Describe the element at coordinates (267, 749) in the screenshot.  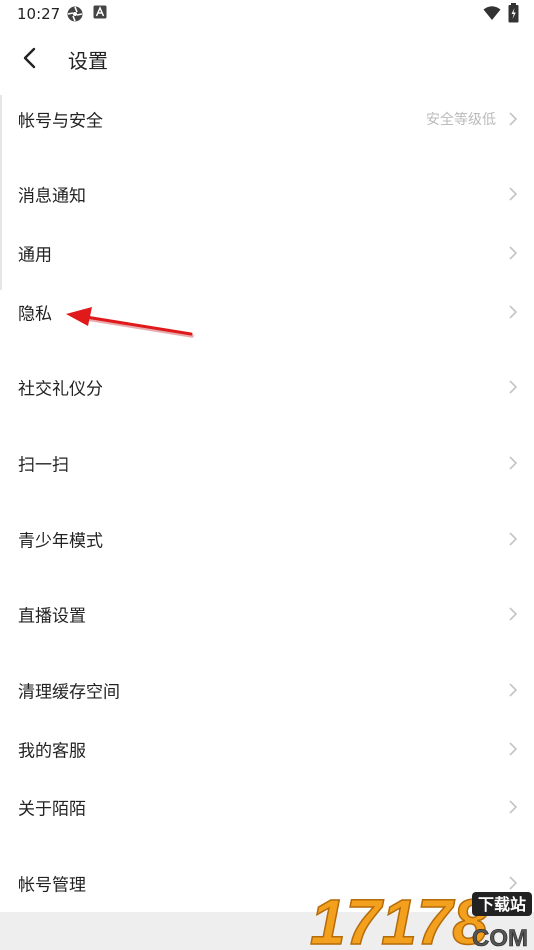
I see `settings-row-customer-service: 我的客服` at that location.